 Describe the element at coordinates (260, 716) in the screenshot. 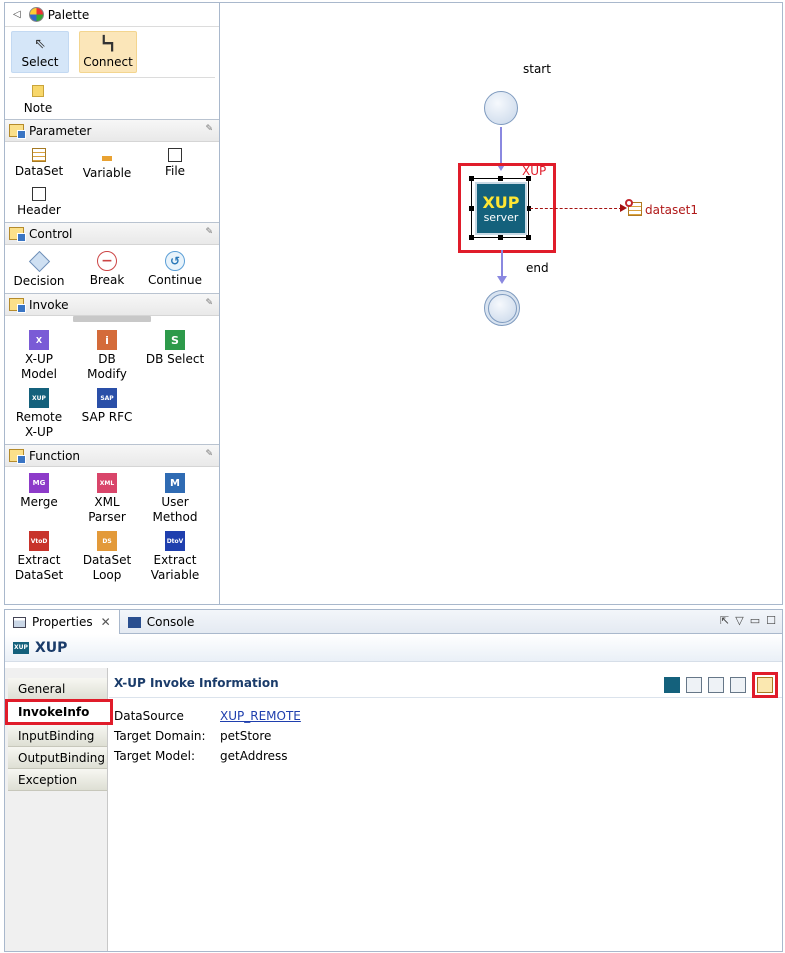

I see `datasource-link: XUP_REMOTE` at that location.